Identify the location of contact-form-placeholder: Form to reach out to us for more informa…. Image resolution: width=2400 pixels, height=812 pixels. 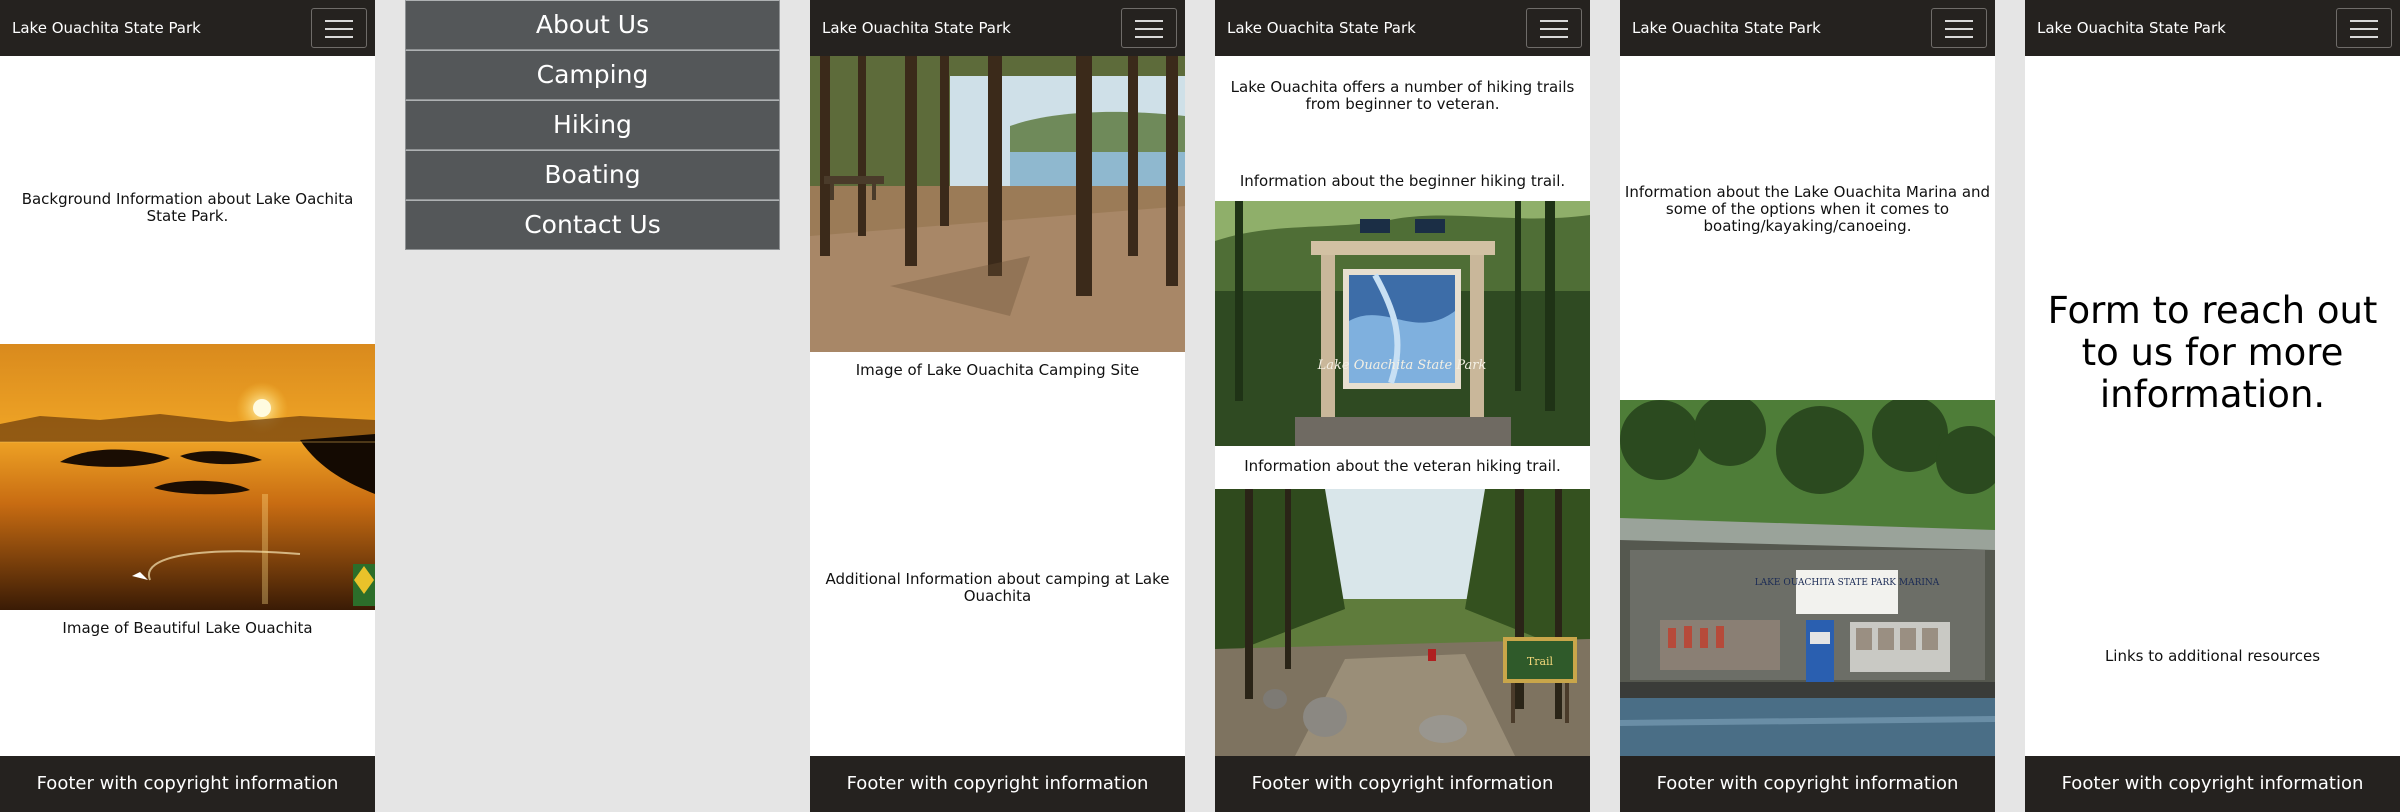
(2212, 352).